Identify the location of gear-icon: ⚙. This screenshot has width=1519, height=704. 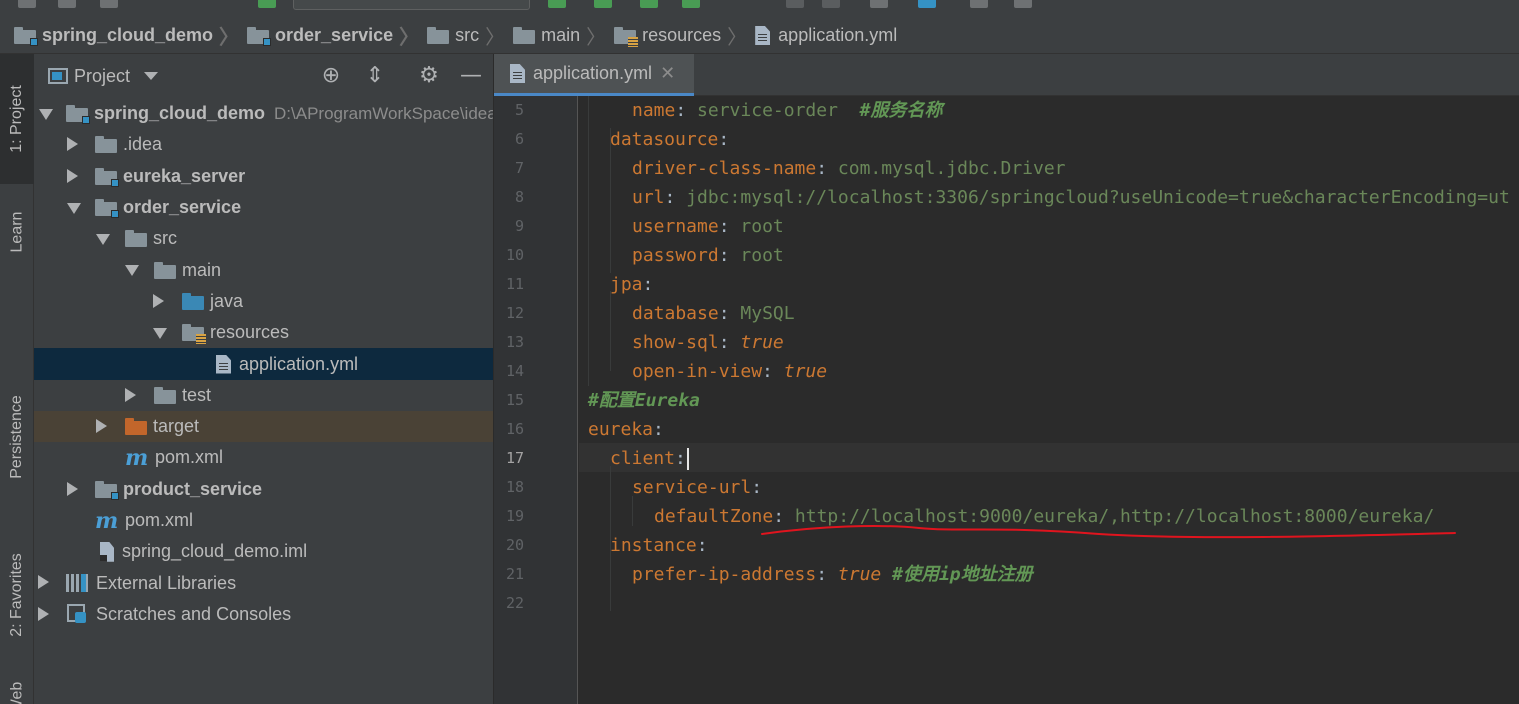
(429, 76).